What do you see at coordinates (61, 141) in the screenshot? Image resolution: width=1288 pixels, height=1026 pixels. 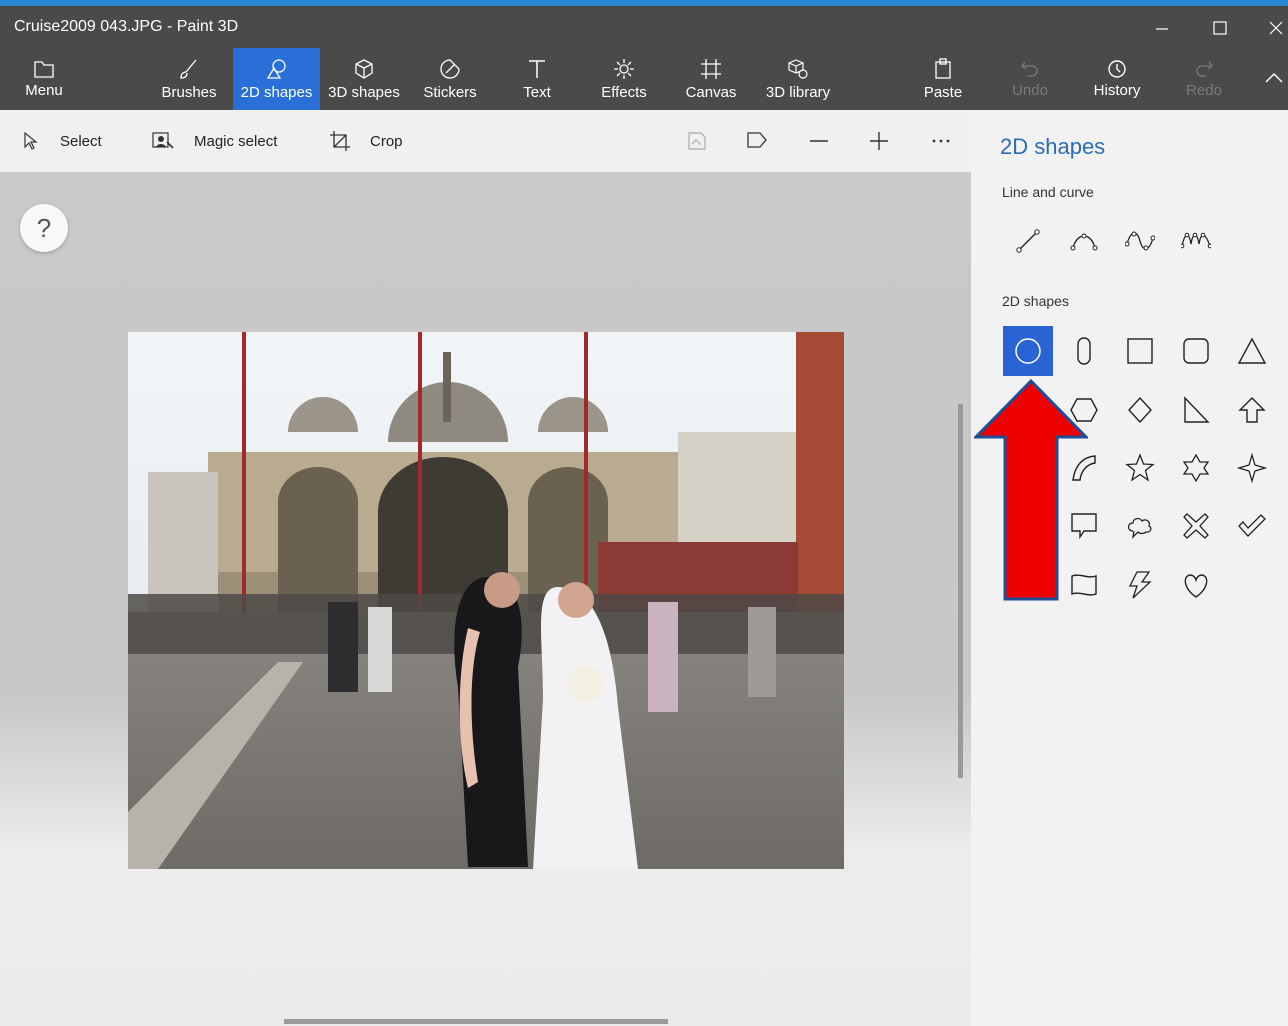 I see `select-button: Select` at bounding box center [61, 141].